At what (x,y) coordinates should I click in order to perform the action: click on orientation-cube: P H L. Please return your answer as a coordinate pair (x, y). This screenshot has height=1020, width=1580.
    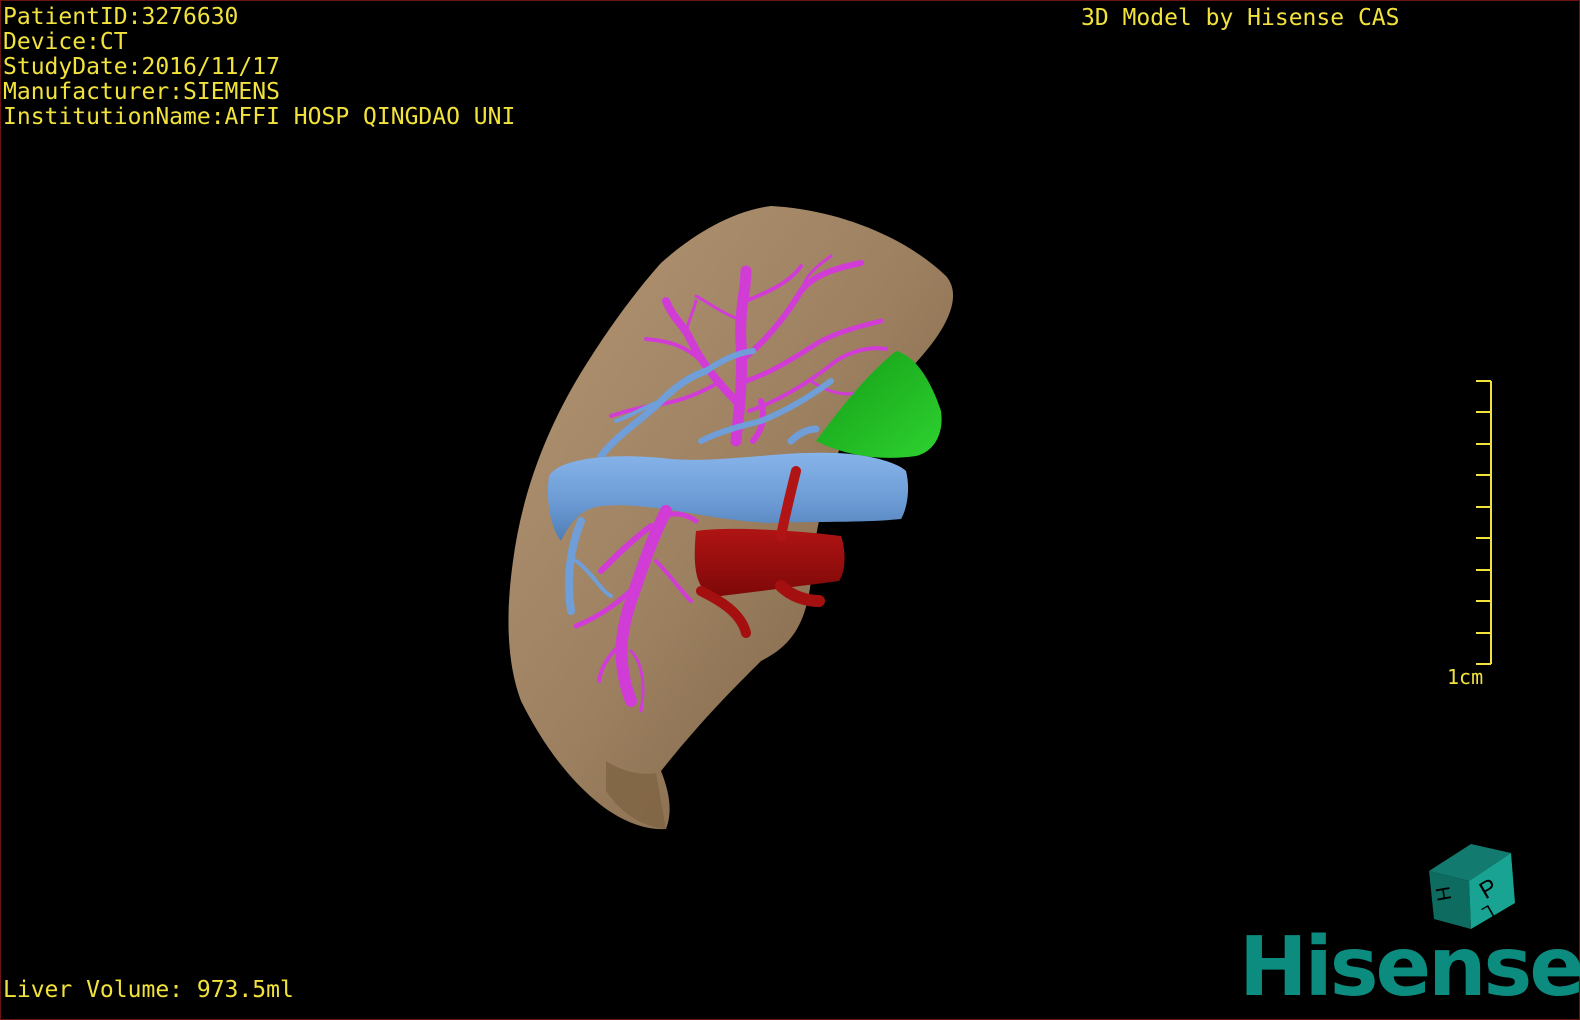
    Looking at the image, I should click on (1472, 886).